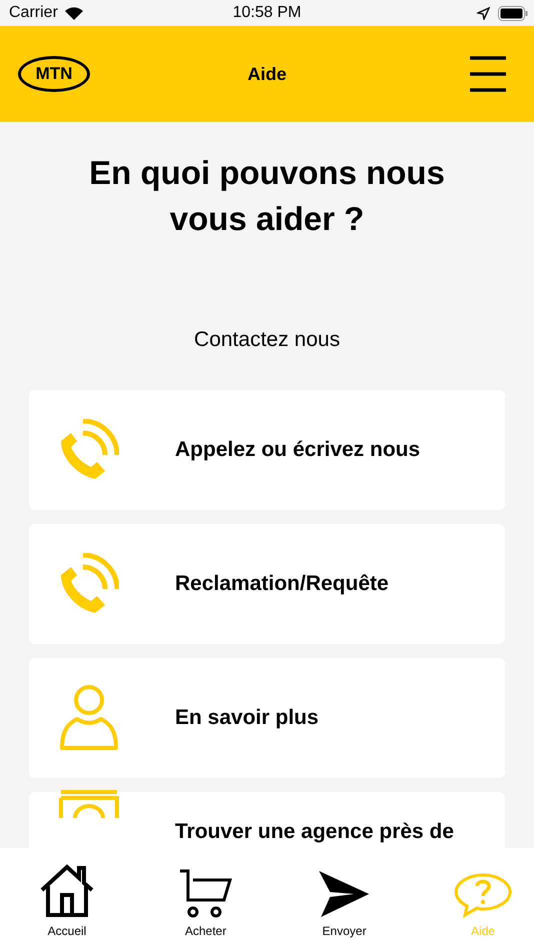 Image resolution: width=534 pixels, height=950 pixels. I want to click on help-option-card: En savoir plus, so click(267, 718).